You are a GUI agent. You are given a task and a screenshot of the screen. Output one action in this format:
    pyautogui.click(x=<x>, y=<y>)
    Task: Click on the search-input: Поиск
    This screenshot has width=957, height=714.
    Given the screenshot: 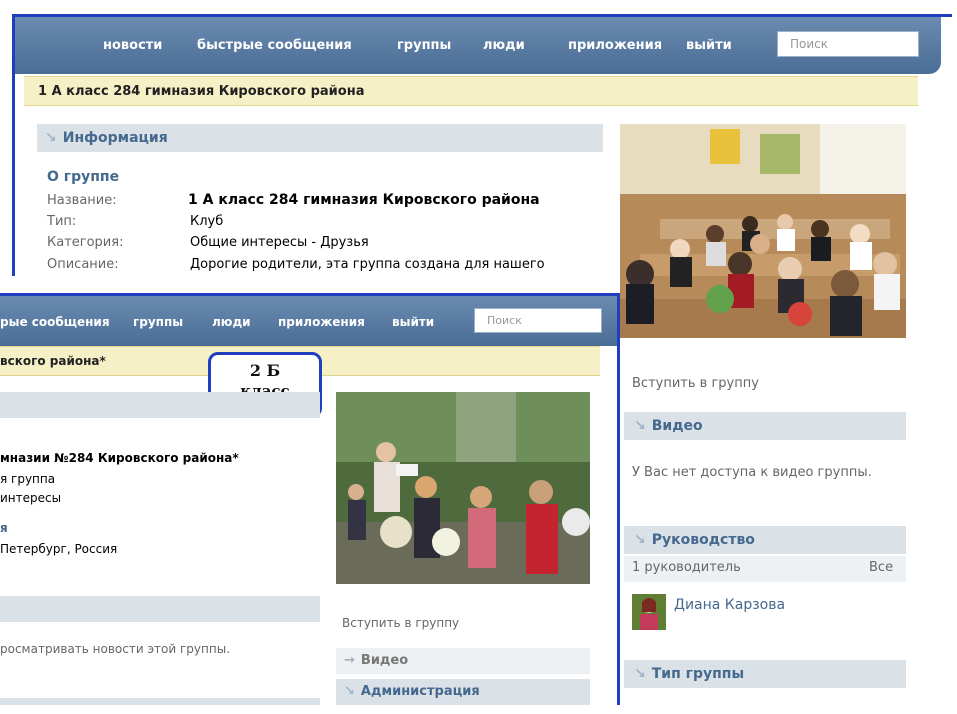 What is the action you would take?
    pyautogui.click(x=848, y=44)
    